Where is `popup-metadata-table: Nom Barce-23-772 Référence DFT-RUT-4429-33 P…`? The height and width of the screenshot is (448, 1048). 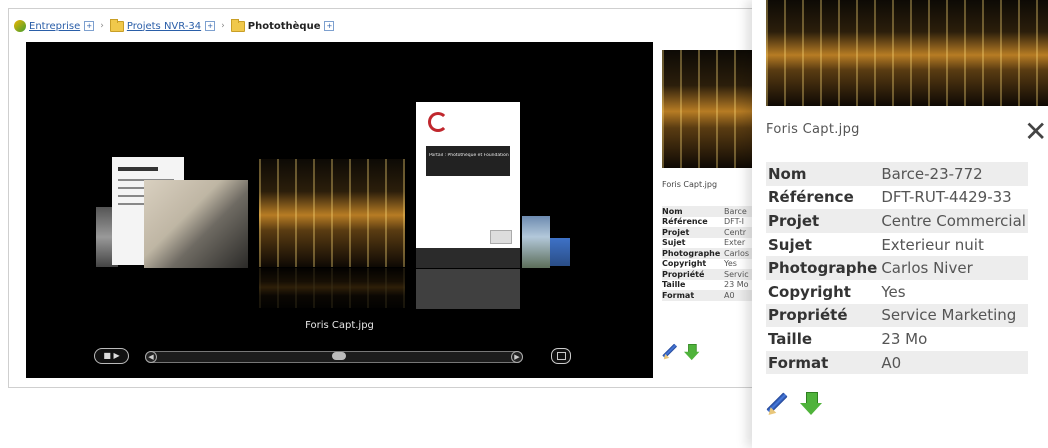 popup-metadata-table: Nom Barce-23-772 Référence DFT-RUT-4429-33 P… is located at coordinates (897, 268).